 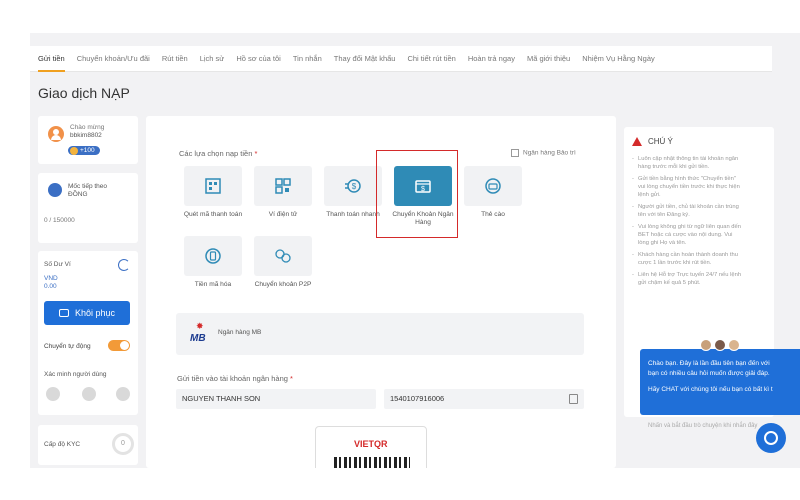 What do you see at coordinates (484, 399) in the screenshot?
I see `account-number-field: 1540107916006` at bounding box center [484, 399].